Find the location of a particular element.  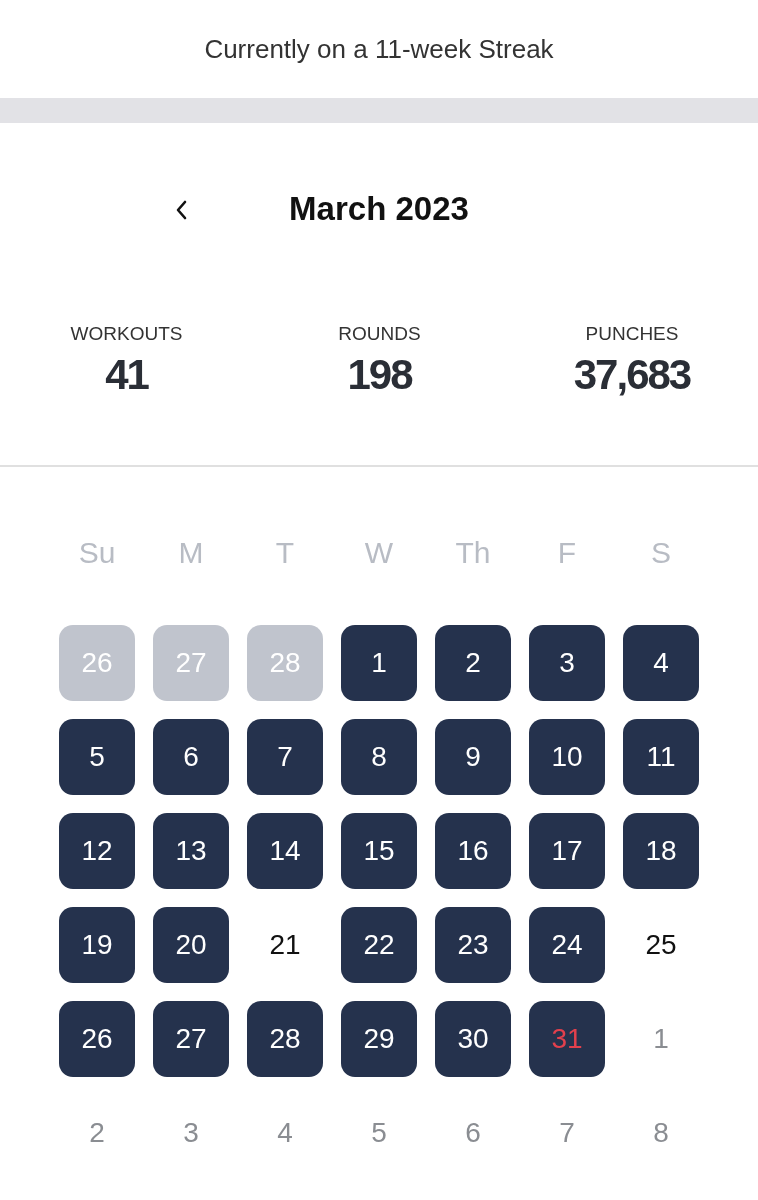

calendar-day: 4 is located at coordinates (661, 663).